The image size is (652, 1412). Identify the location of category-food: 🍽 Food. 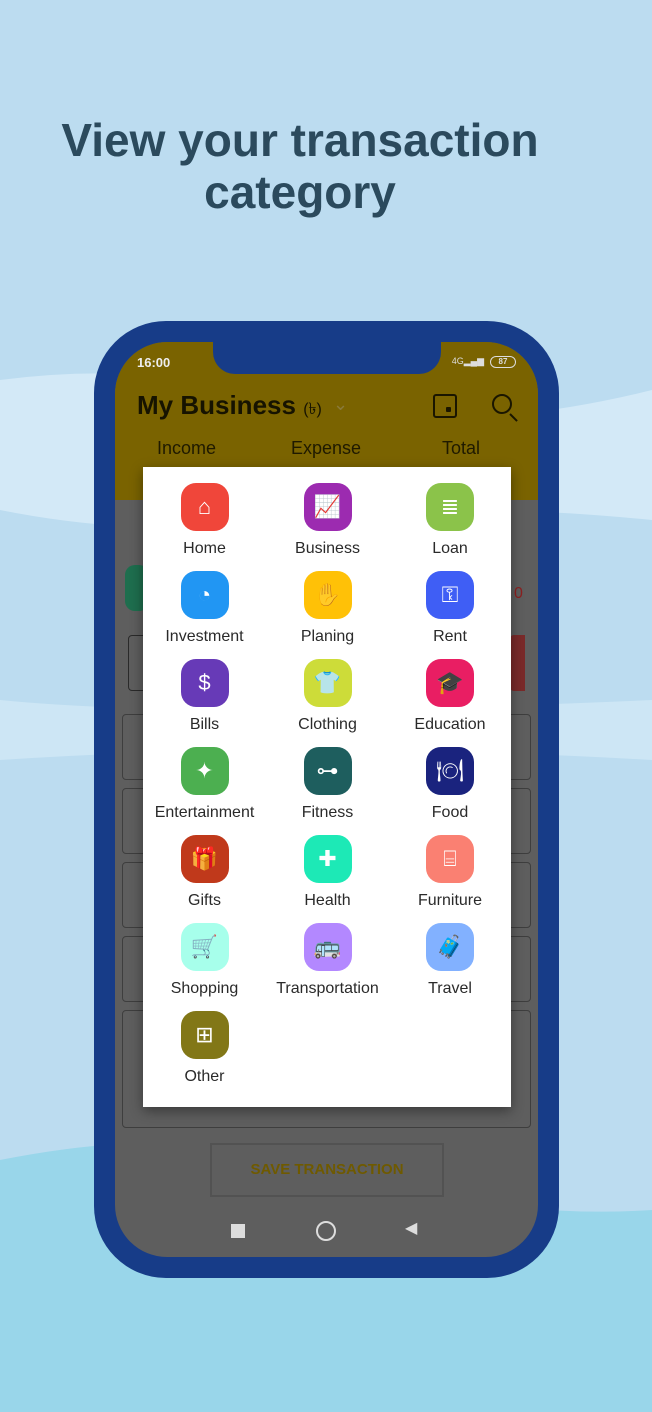
(450, 791).